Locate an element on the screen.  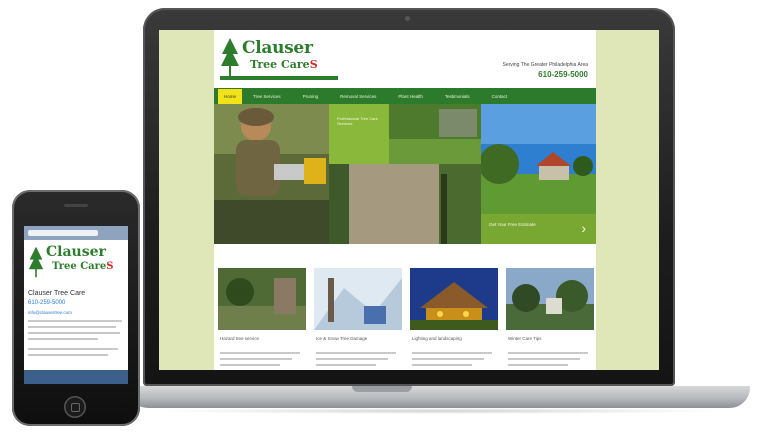
chevron-right-icon: › is located at coordinates (583, 228).